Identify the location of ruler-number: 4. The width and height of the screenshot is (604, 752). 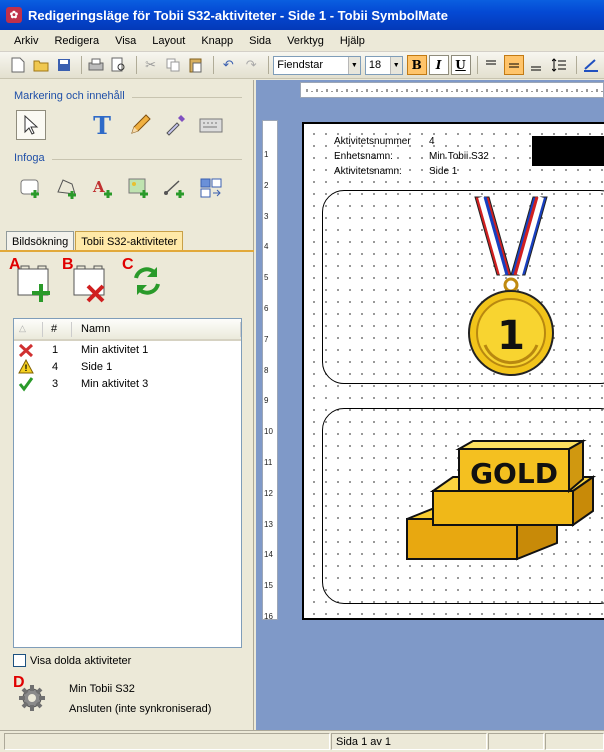
(266, 247).